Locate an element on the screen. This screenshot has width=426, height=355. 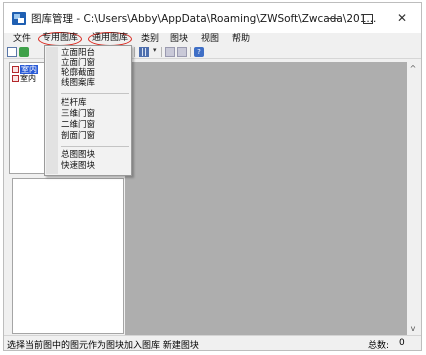
view-grid-icon is located at coordinates (144, 52).